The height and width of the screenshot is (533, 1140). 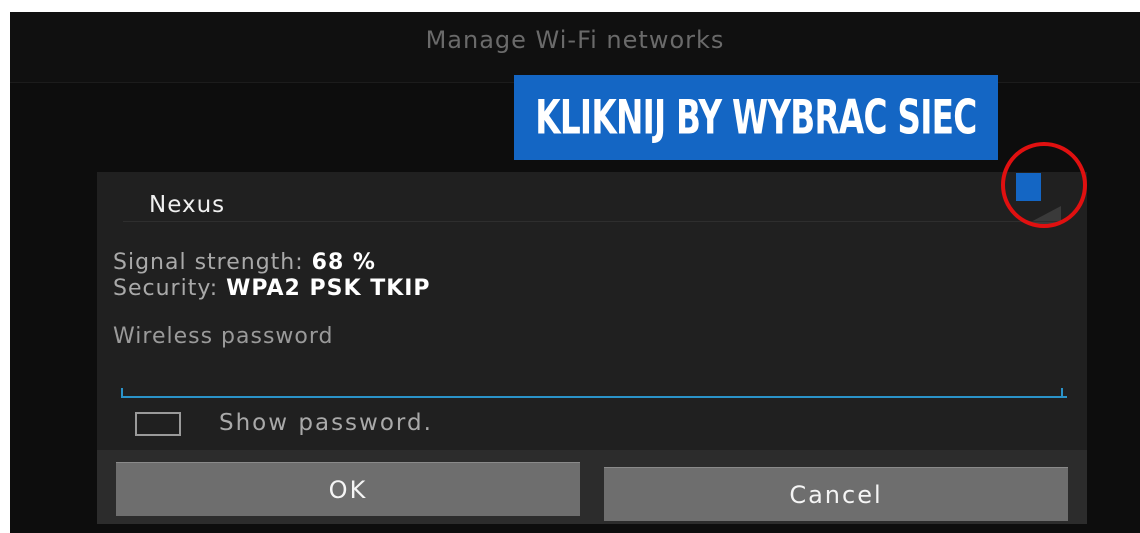 What do you see at coordinates (166, 288) in the screenshot?
I see `security-label: Security:` at bounding box center [166, 288].